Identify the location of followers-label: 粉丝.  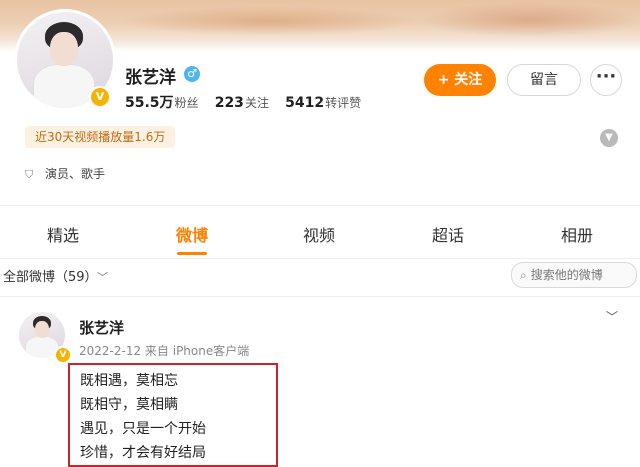
(186, 103).